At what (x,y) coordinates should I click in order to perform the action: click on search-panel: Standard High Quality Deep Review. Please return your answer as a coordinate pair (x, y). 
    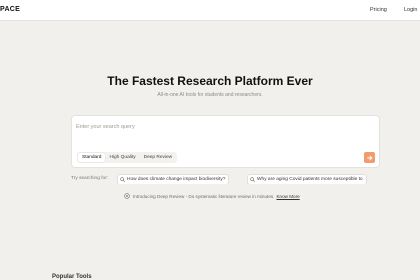
    Looking at the image, I should click on (225, 141).